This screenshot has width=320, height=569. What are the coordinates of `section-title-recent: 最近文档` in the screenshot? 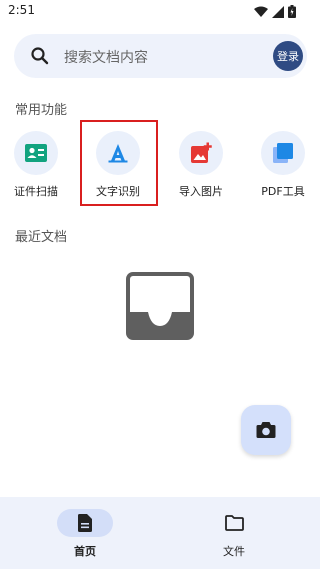 It's located at (41, 237).